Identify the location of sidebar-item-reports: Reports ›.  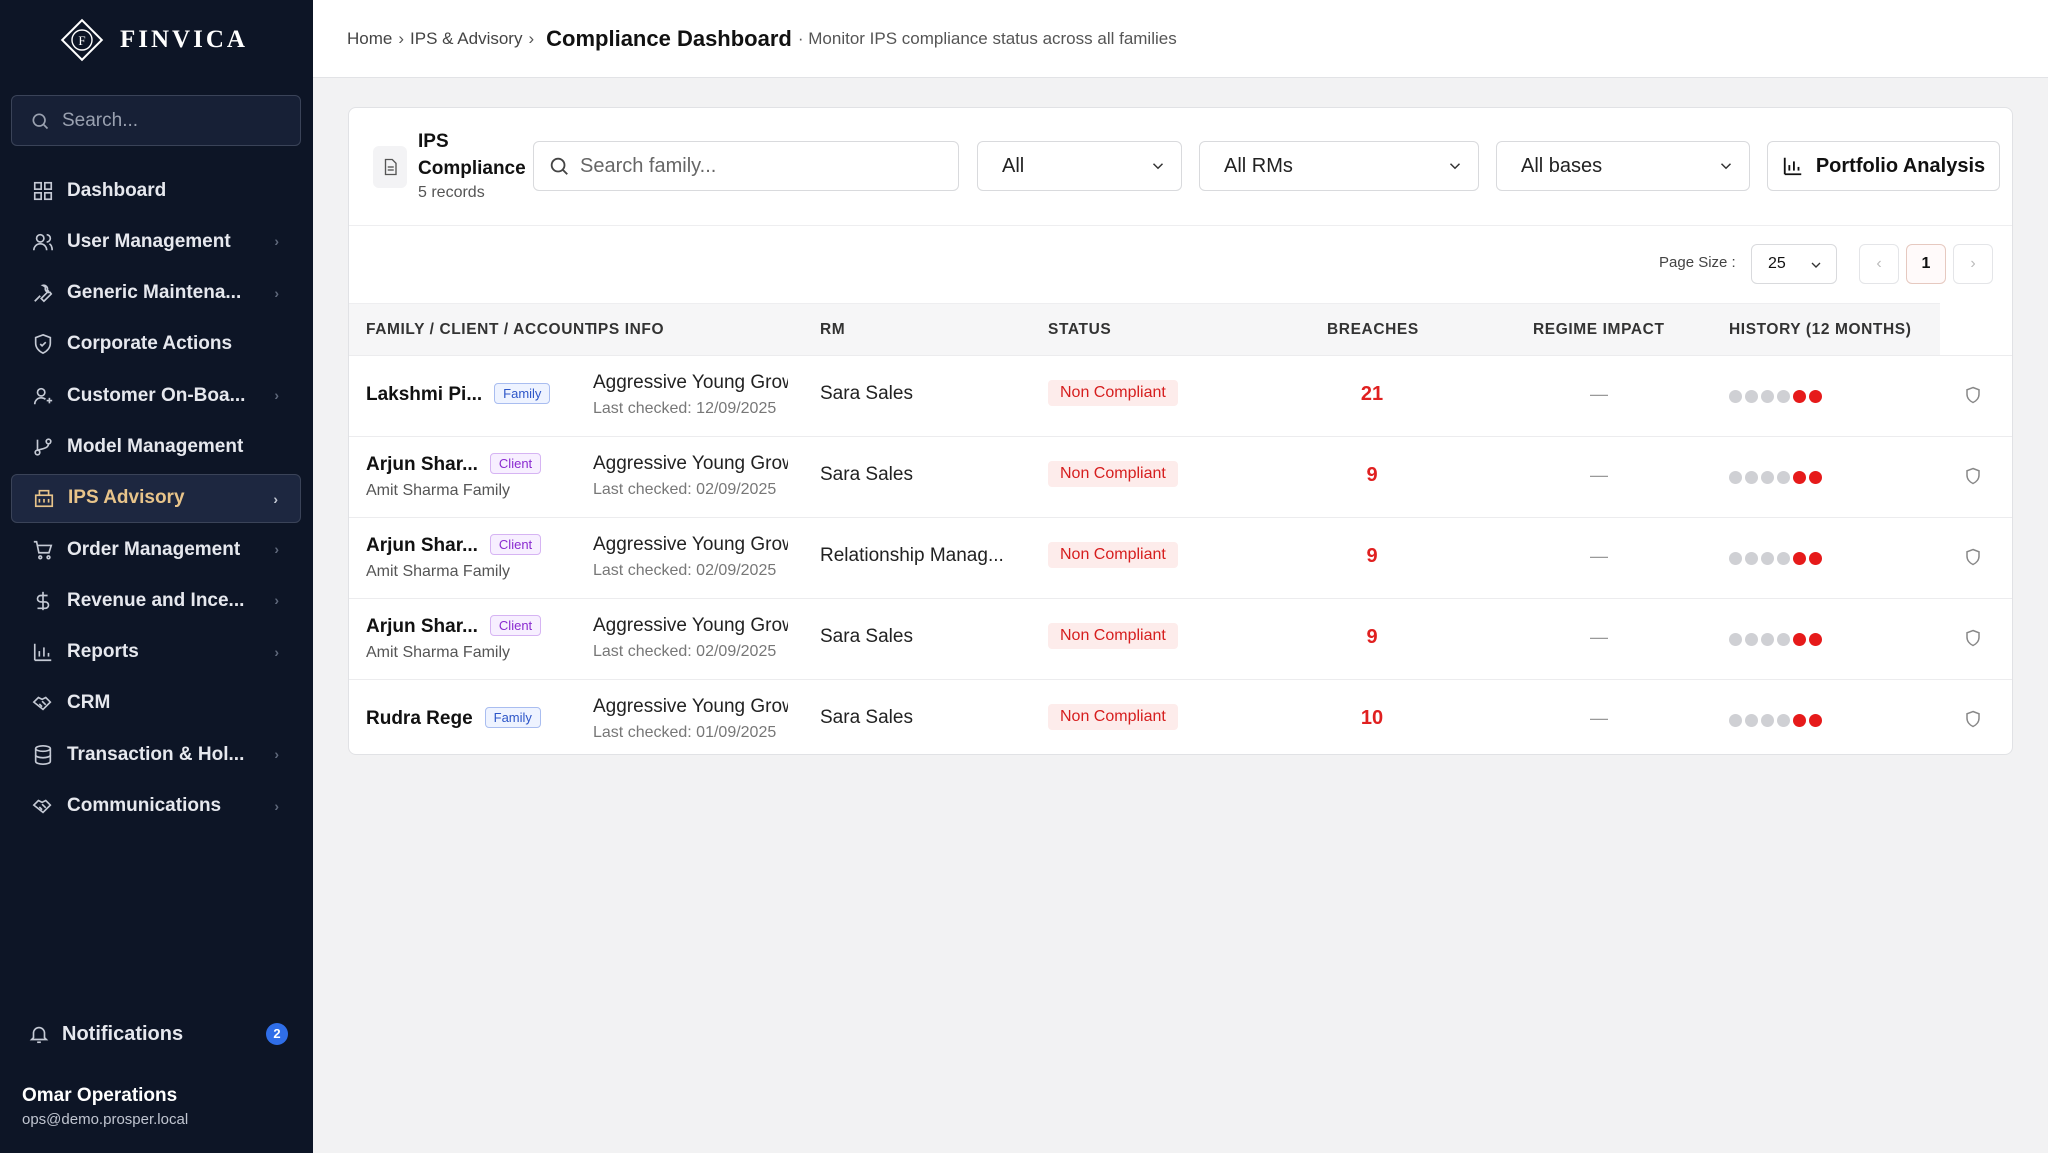
(156, 652).